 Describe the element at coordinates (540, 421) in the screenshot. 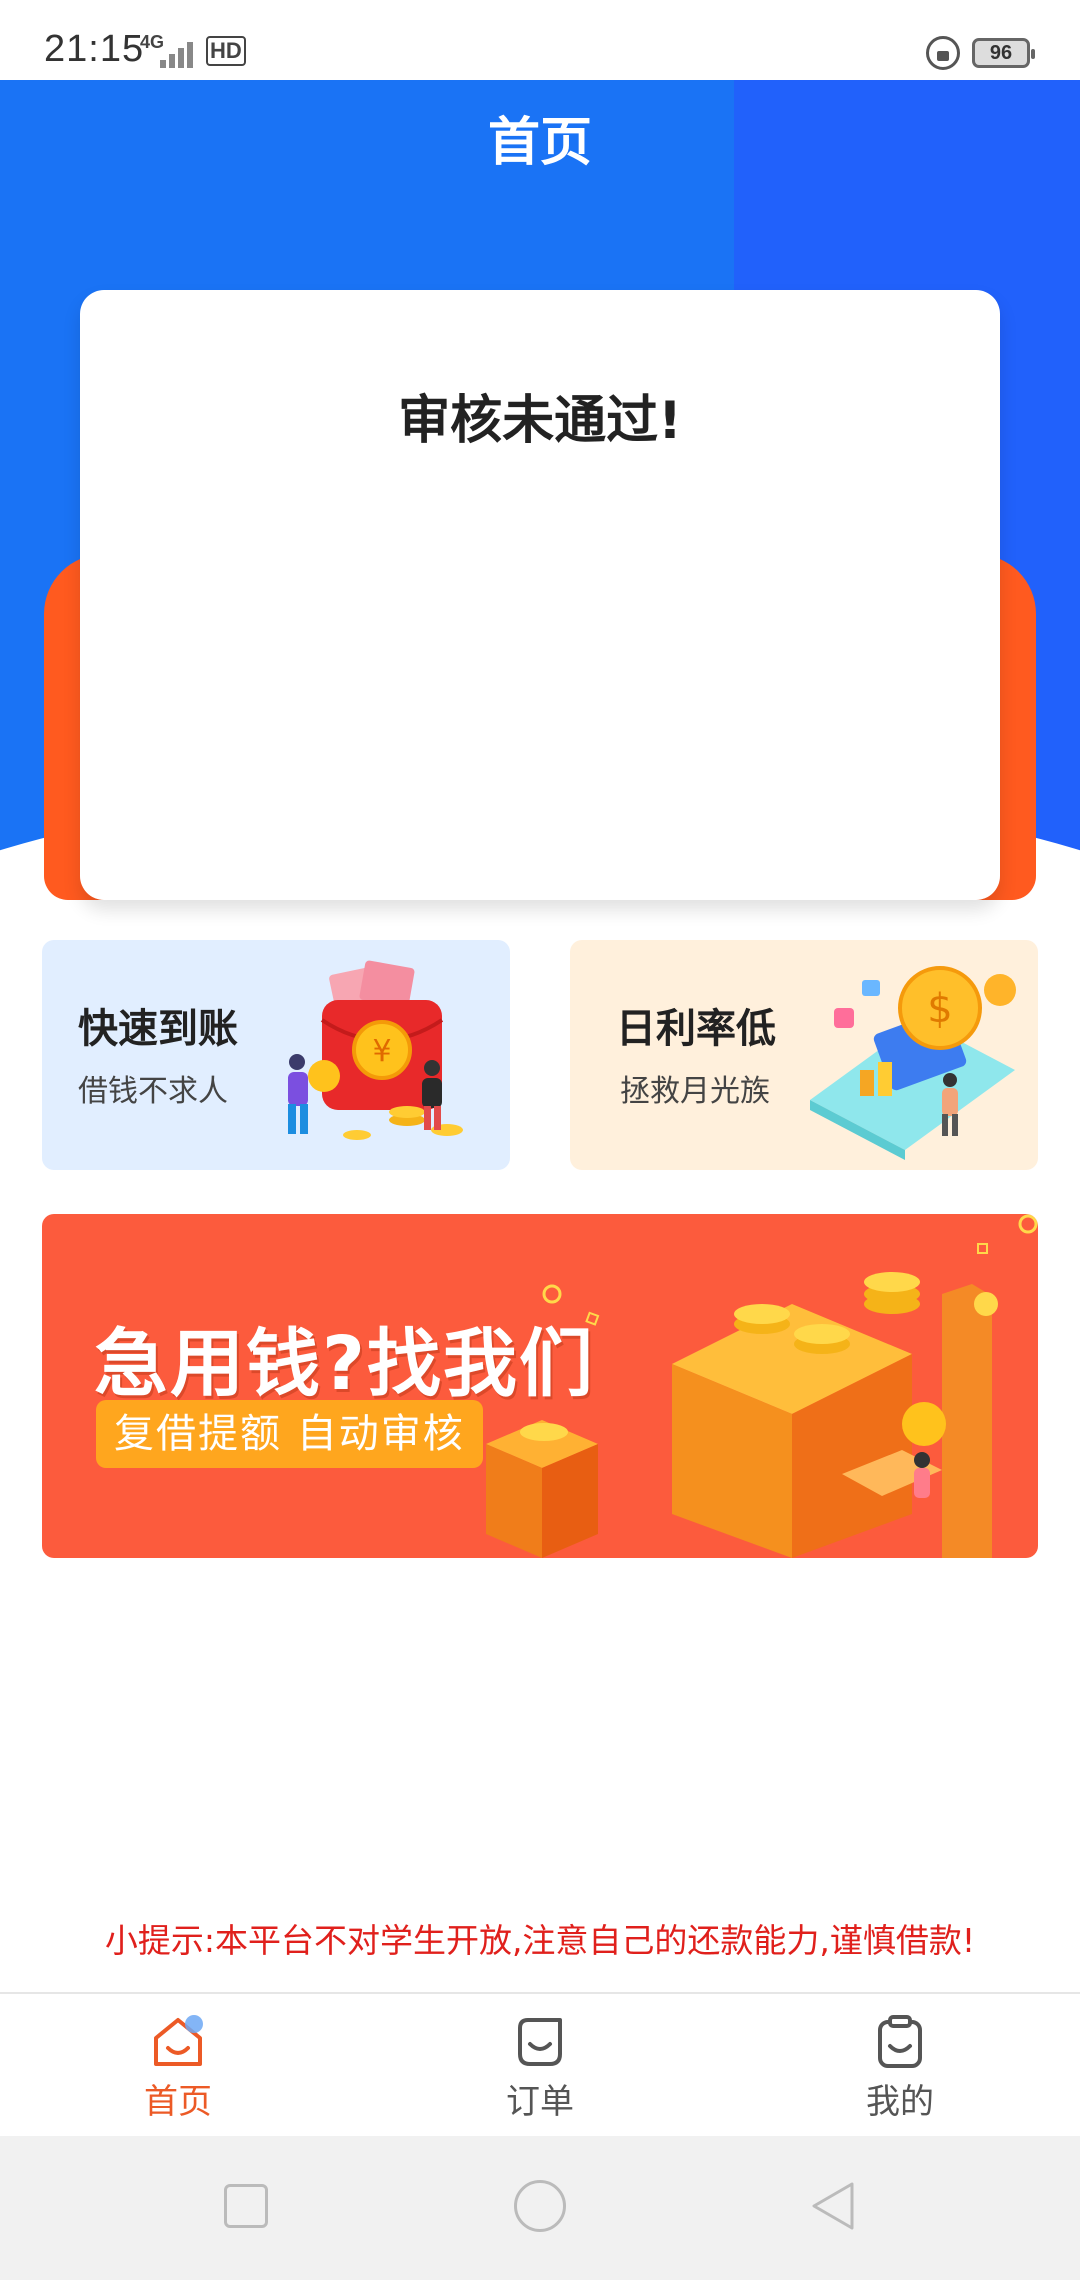

I see `review-status-text: 审核未通过!` at that location.